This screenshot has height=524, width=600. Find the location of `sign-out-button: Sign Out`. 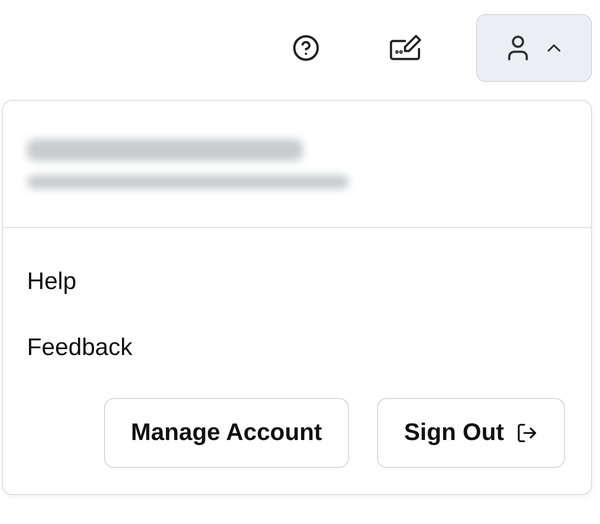

sign-out-button: Sign Out is located at coordinates (471, 433).